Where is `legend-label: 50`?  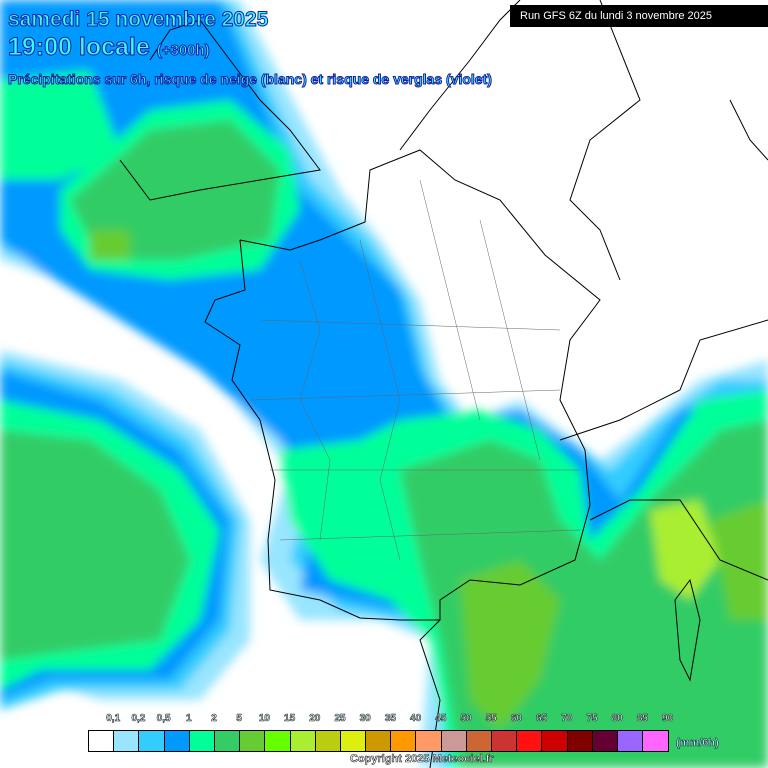 legend-label: 50 is located at coordinates (466, 719).